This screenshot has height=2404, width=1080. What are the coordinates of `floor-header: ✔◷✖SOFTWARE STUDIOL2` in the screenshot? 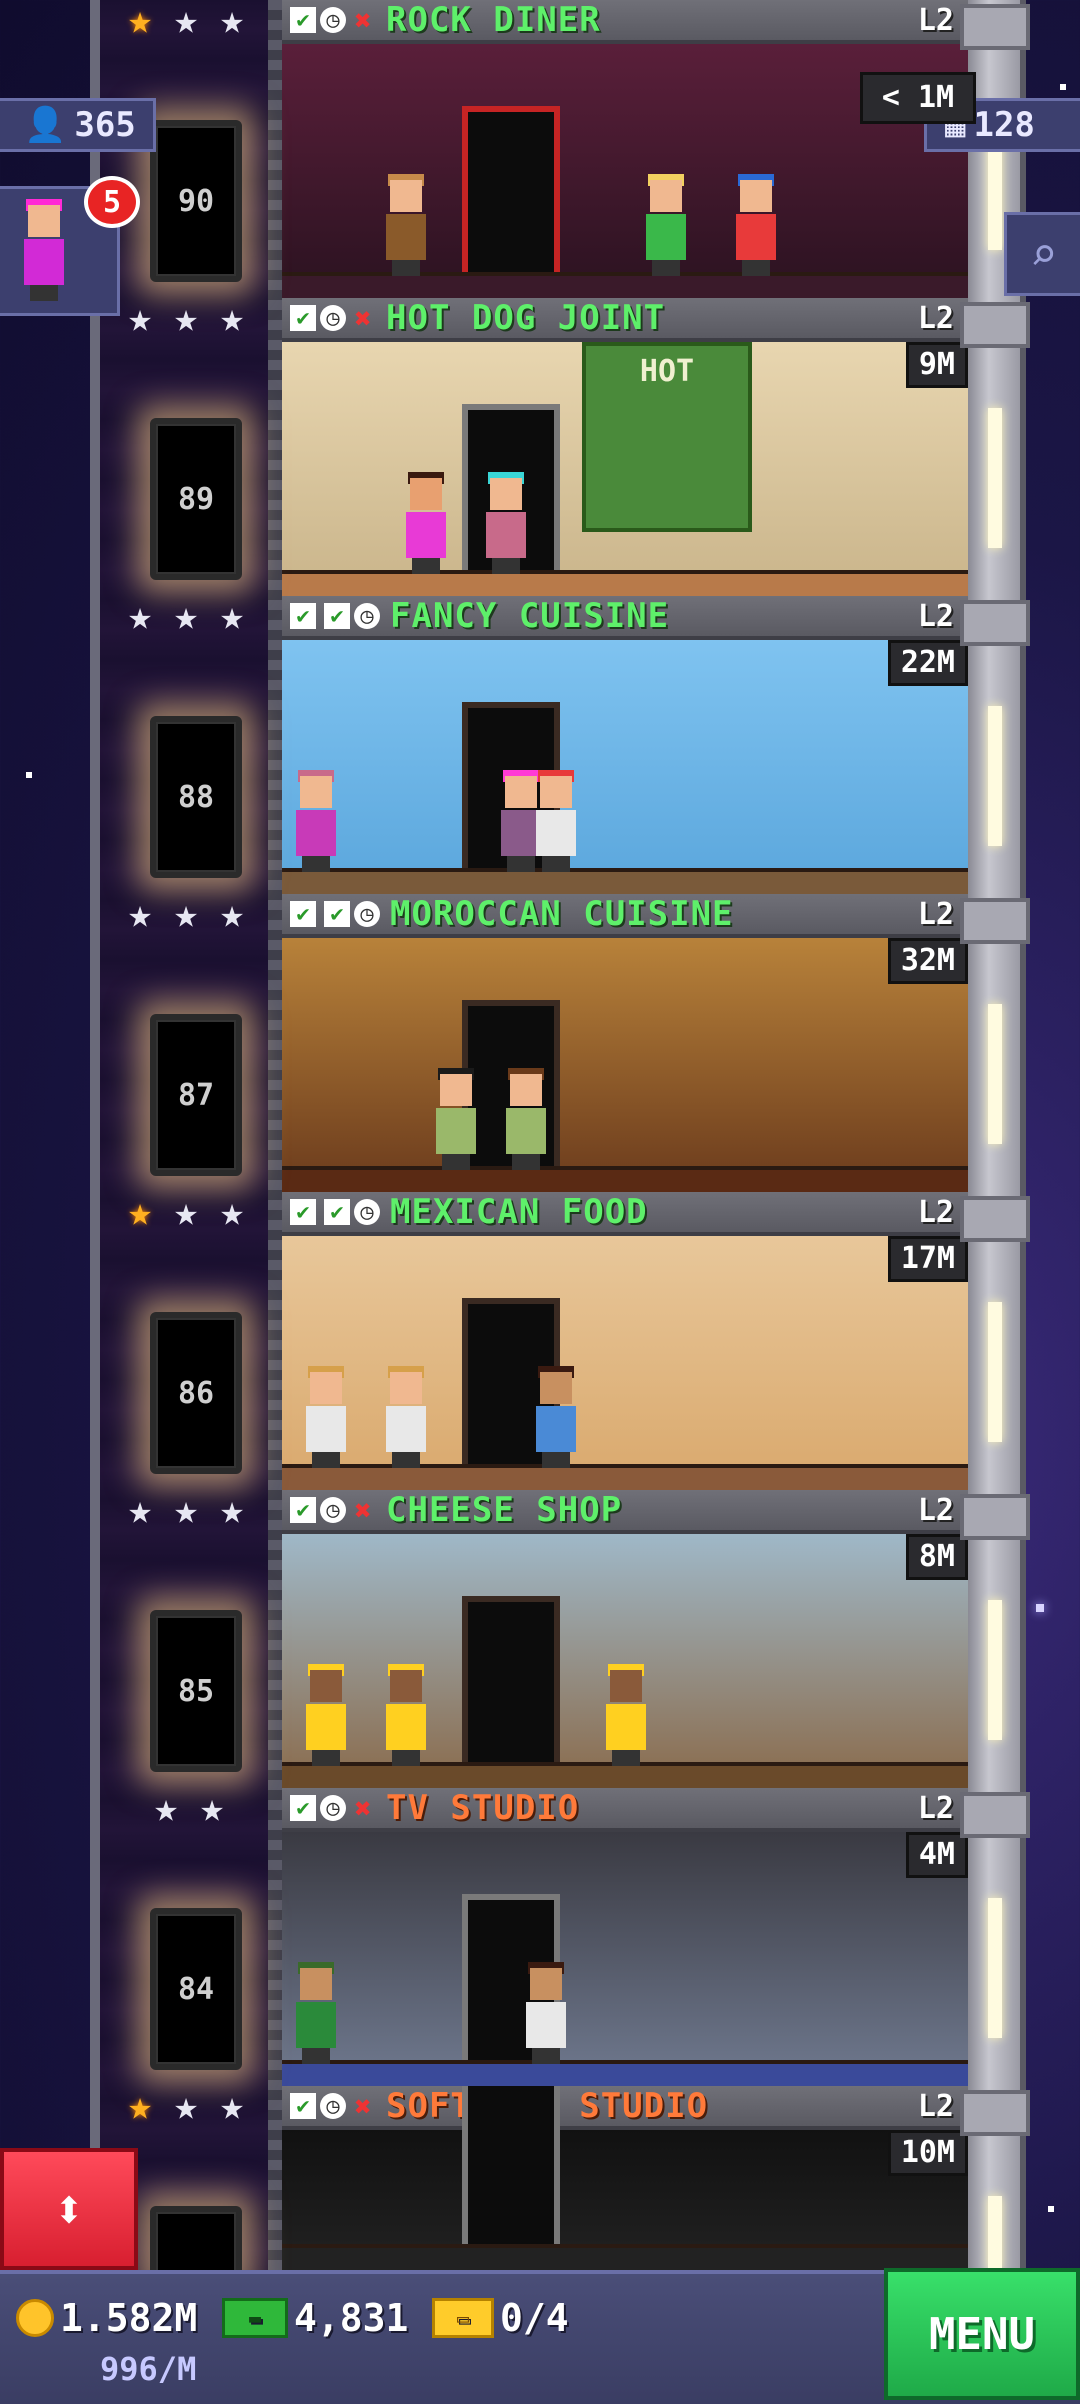 It's located at (625, 2108).